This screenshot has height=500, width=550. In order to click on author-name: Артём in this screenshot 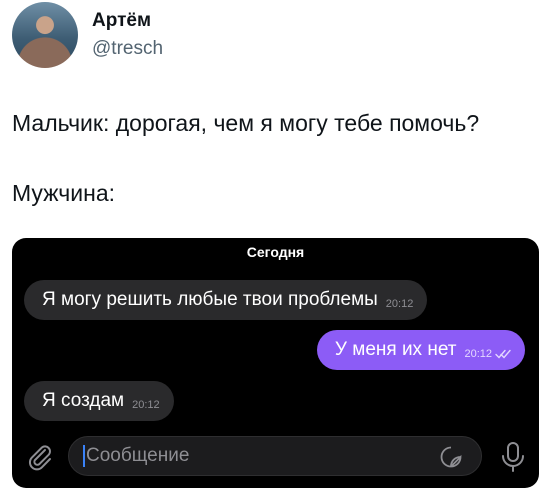, I will do `click(121, 21)`.